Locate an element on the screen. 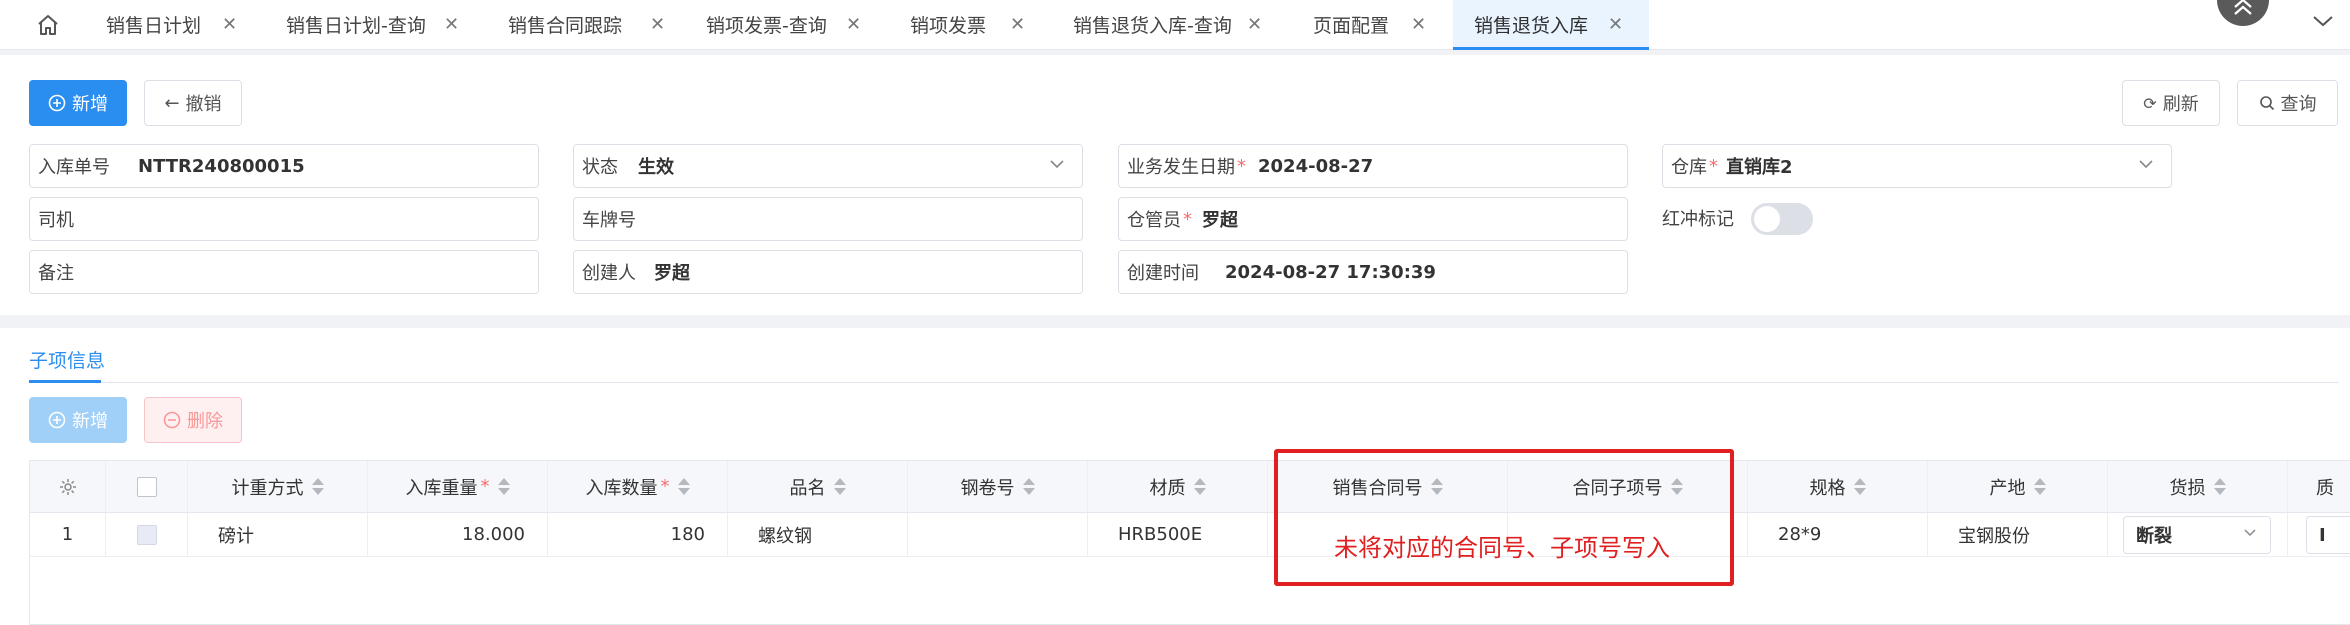  search-icon is located at coordinates (2266, 103).